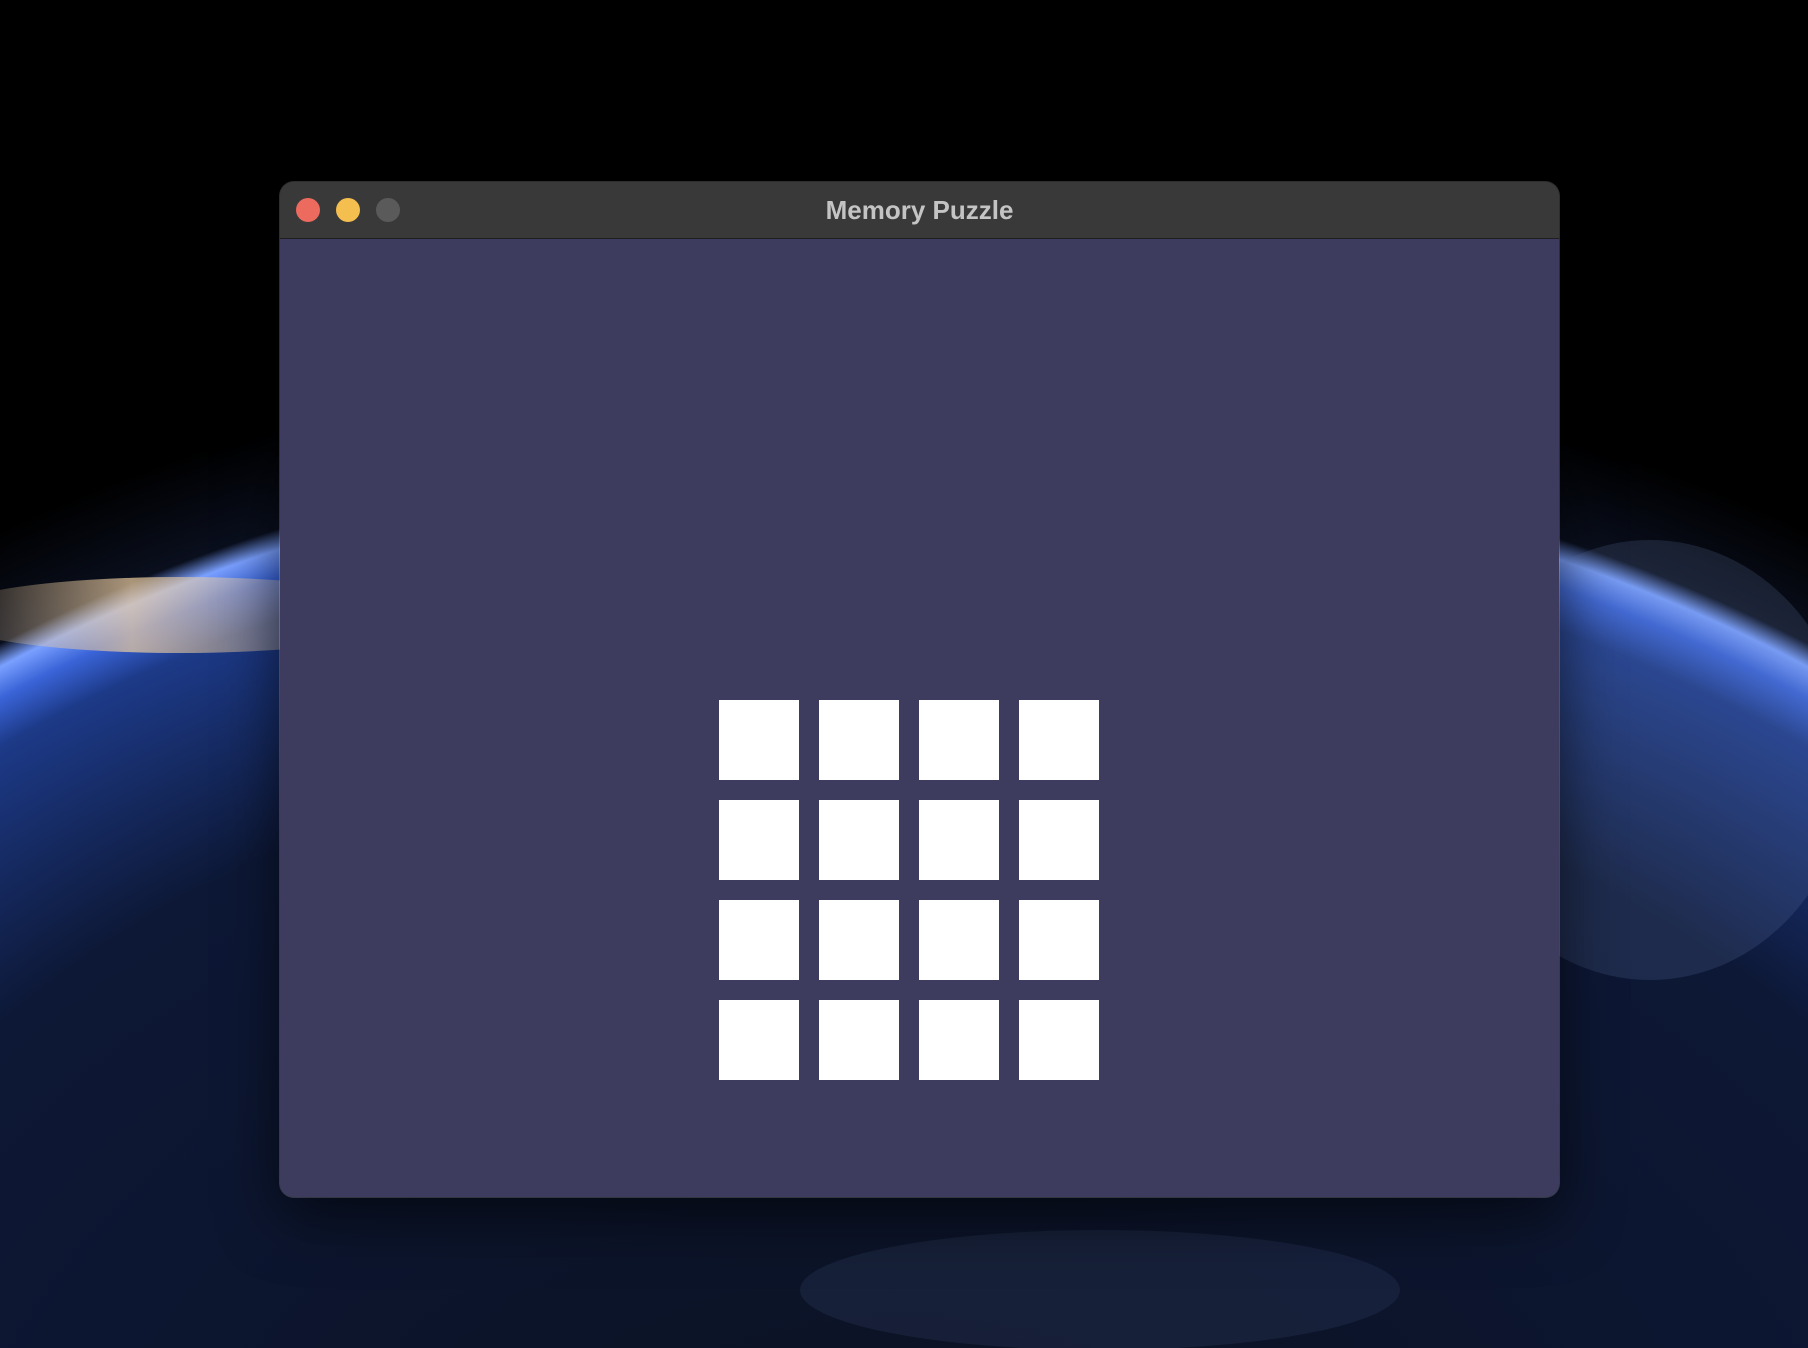  What do you see at coordinates (759, 1040) in the screenshot?
I see `memory-tile-r4-c1` at bounding box center [759, 1040].